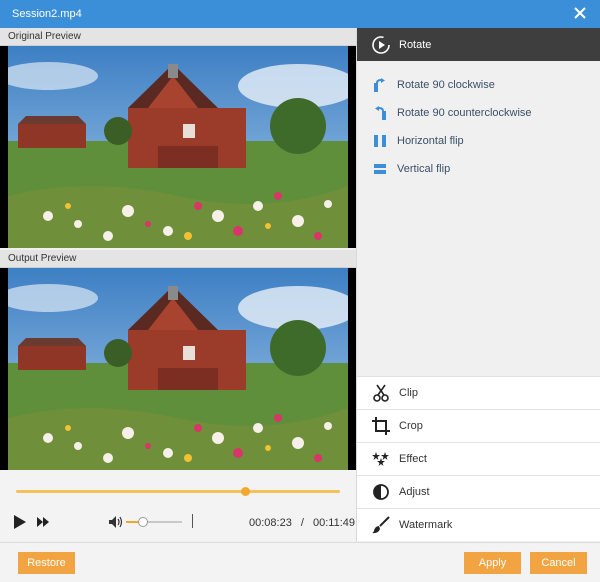 The image size is (600, 582). Describe the element at coordinates (381, 45) in the screenshot. I see `rotate-icon` at that location.